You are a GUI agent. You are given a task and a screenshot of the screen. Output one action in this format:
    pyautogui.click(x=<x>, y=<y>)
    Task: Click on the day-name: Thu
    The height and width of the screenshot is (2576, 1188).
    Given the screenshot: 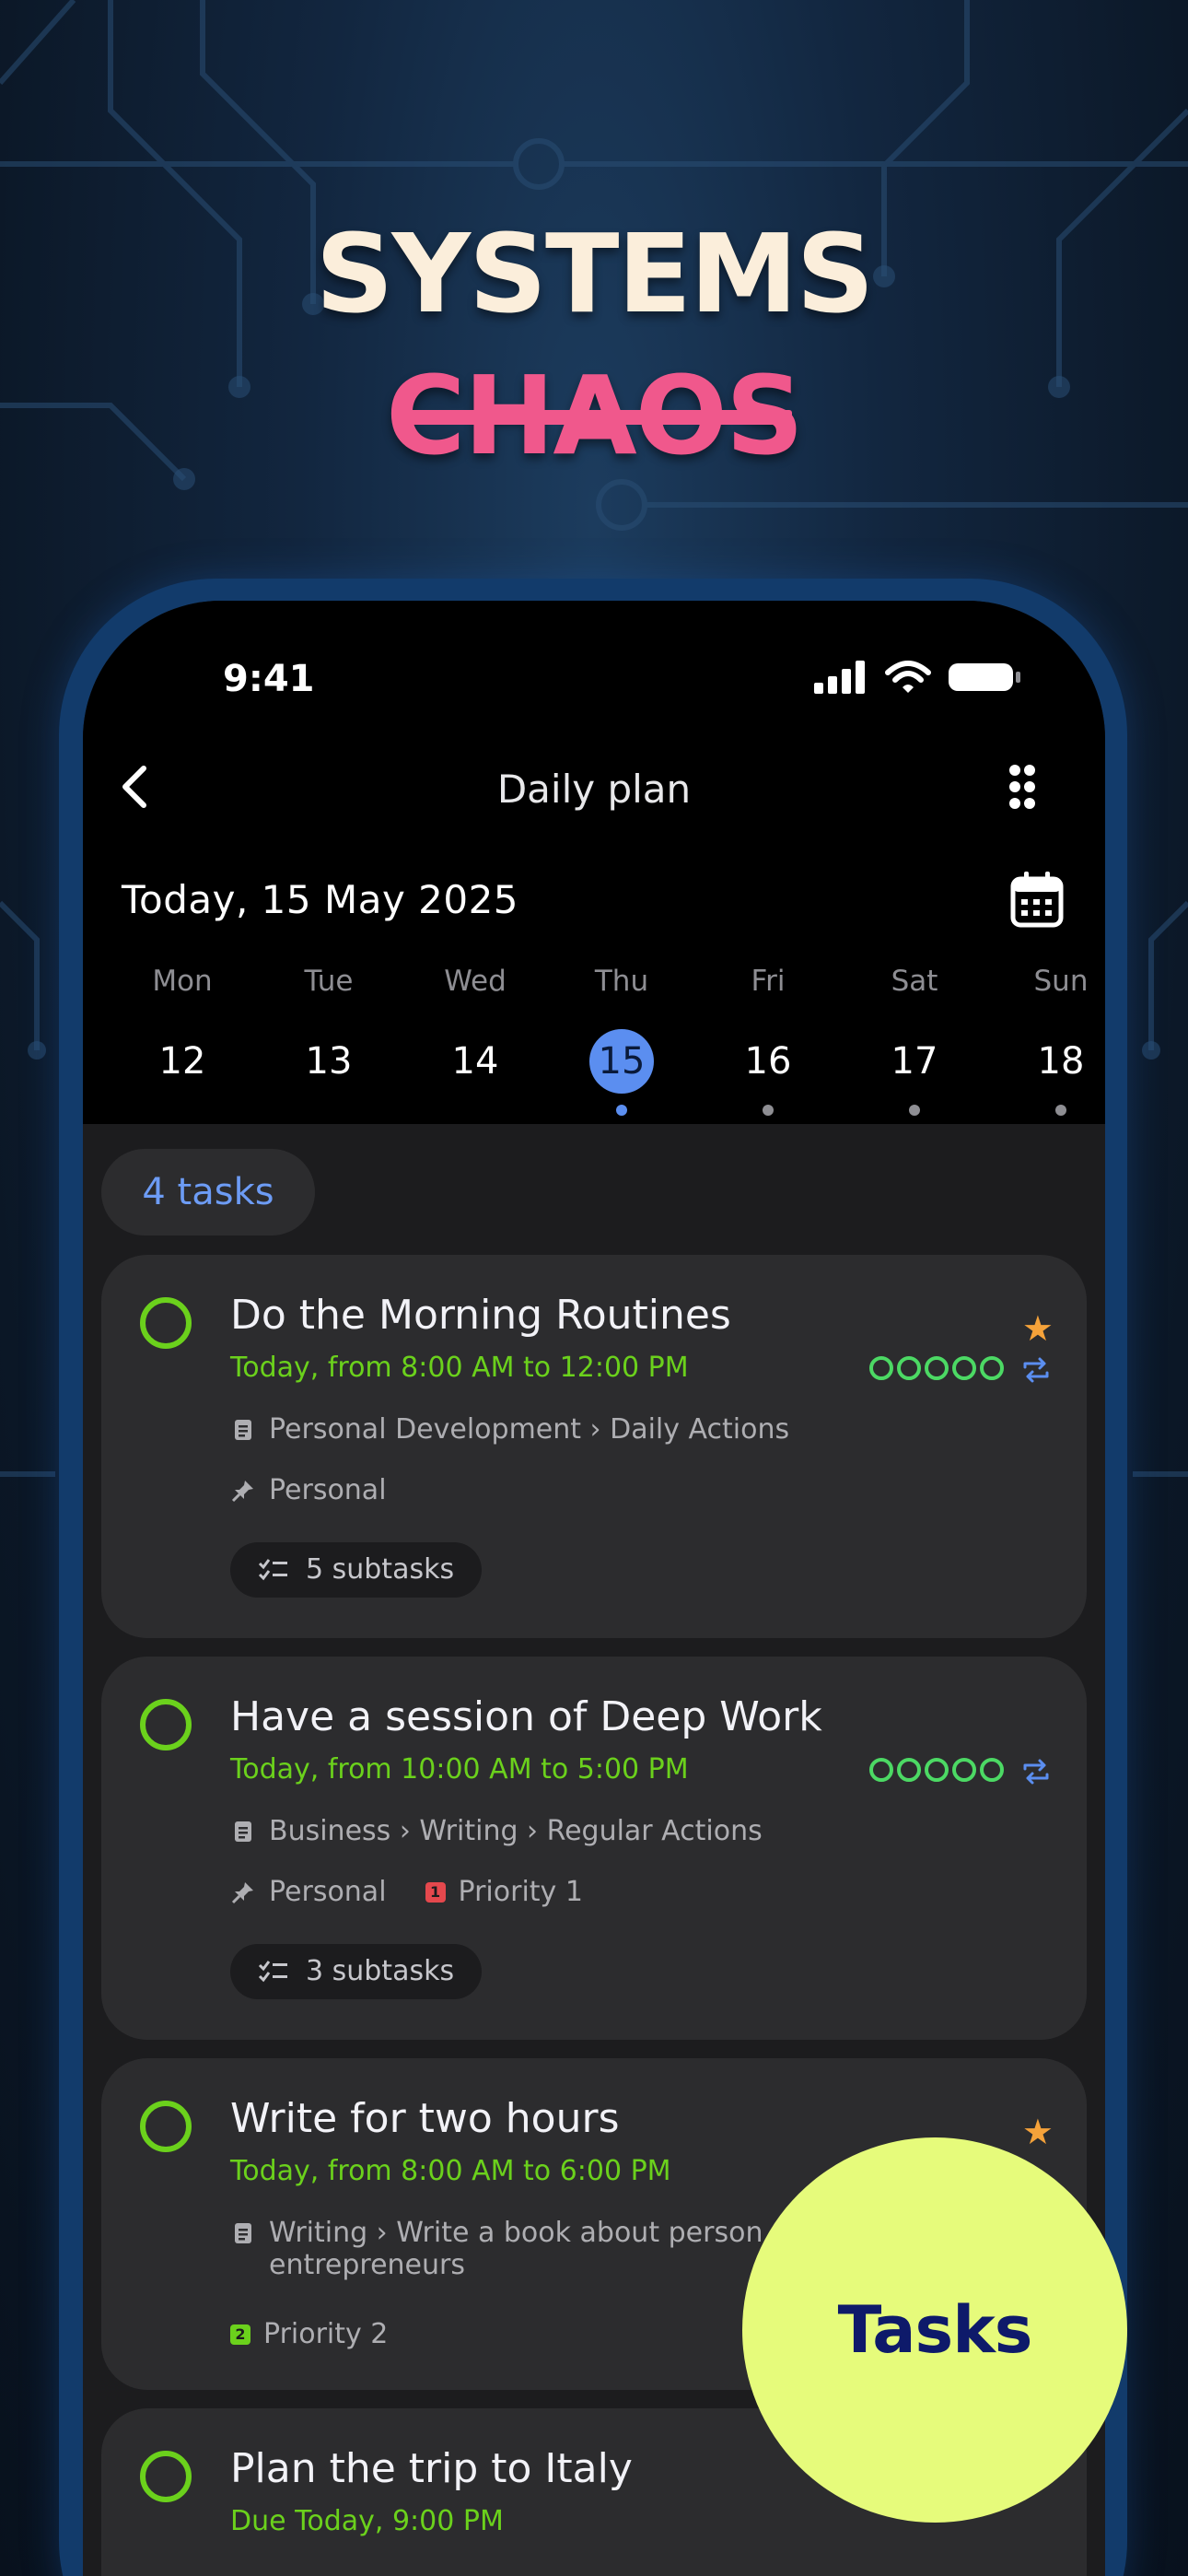 What is the action you would take?
    pyautogui.click(x=621, y=982)
    